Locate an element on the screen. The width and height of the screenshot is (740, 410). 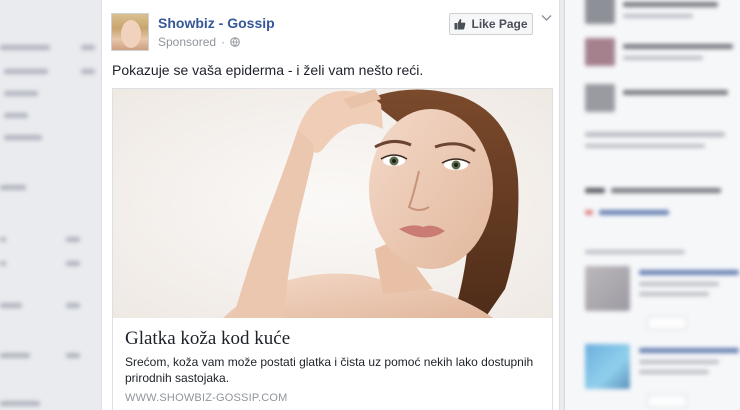
page-name-link: Showbiz - Gossip is located at coordinates (216, 23).